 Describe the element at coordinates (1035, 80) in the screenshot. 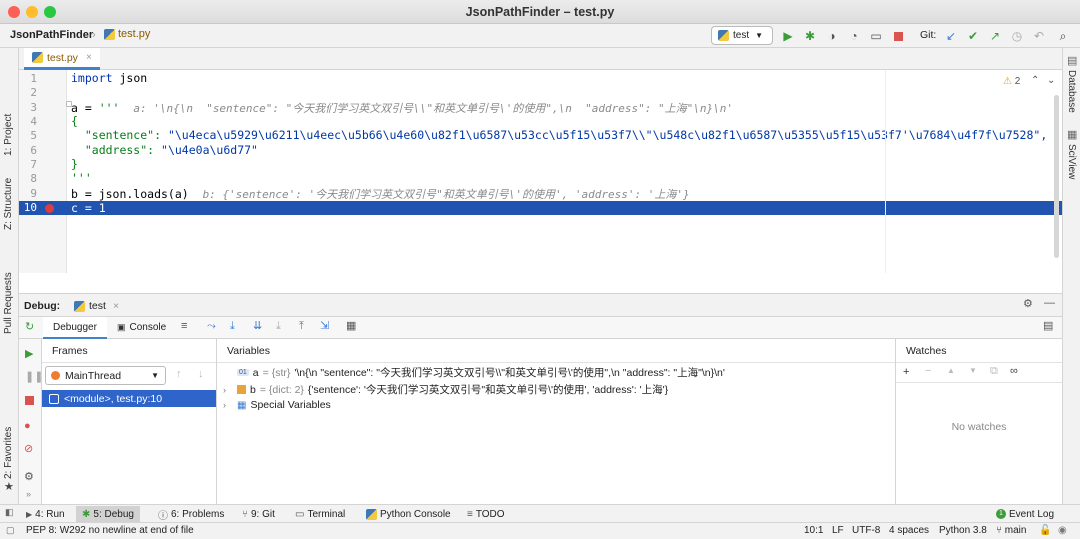

I see `previous-highlight-icon: ⌃` at that location.